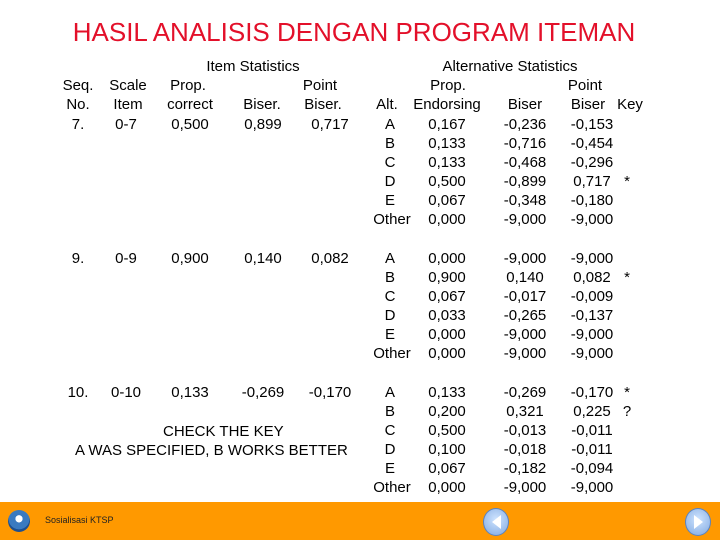  Describe the element at coordinates (525, 124) in the screenshot. I see `alt-biser: -0,236` at that location.